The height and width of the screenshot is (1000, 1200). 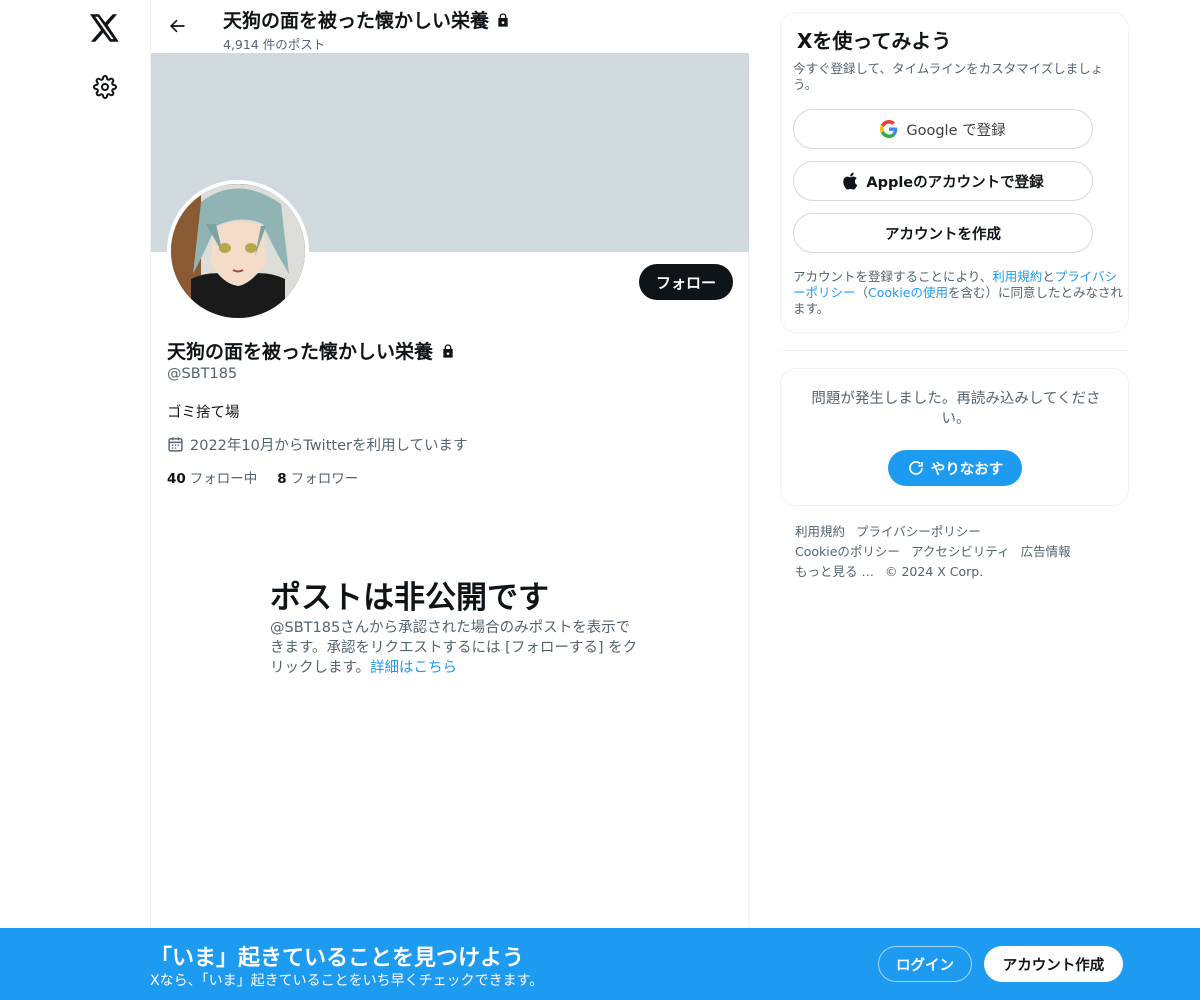 What do you see at coordinates (1053, 964) in the screenshot?
I see `signup-button: アカウント作成` at bounding box center [1053, 964].